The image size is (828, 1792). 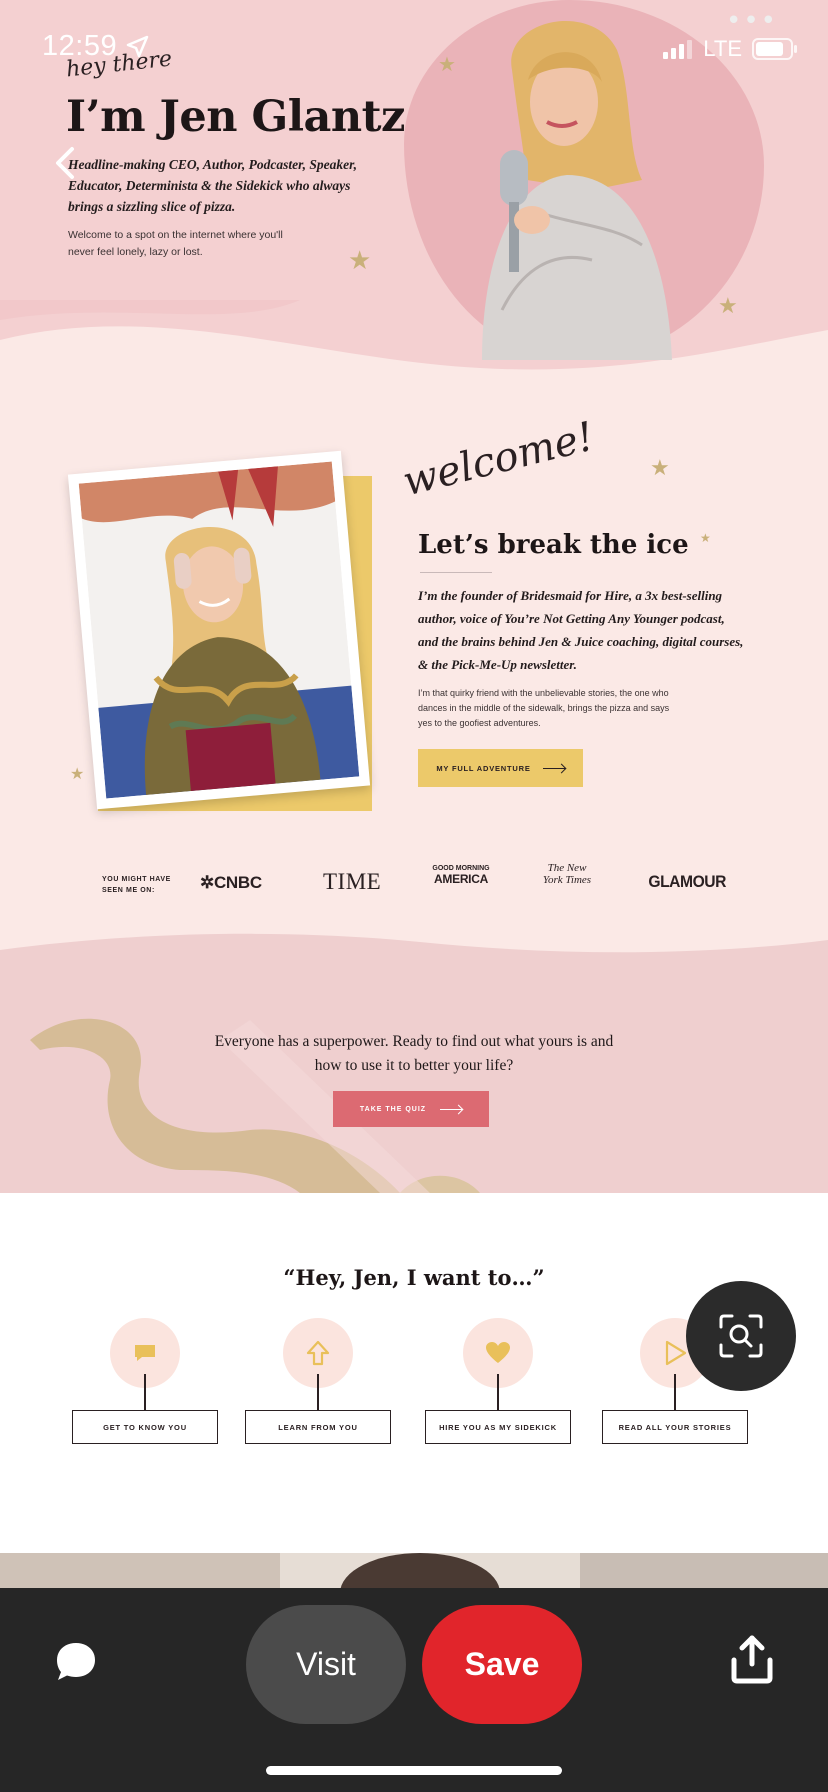 I want to click on my-full-adventure-button: MY FULL ADVENTURE, so click(x=500, y=768).